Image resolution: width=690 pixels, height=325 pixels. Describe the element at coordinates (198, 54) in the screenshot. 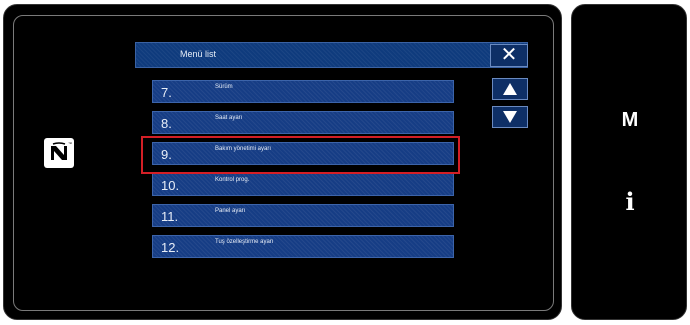

I see `menu-title: Menü list` at that location.